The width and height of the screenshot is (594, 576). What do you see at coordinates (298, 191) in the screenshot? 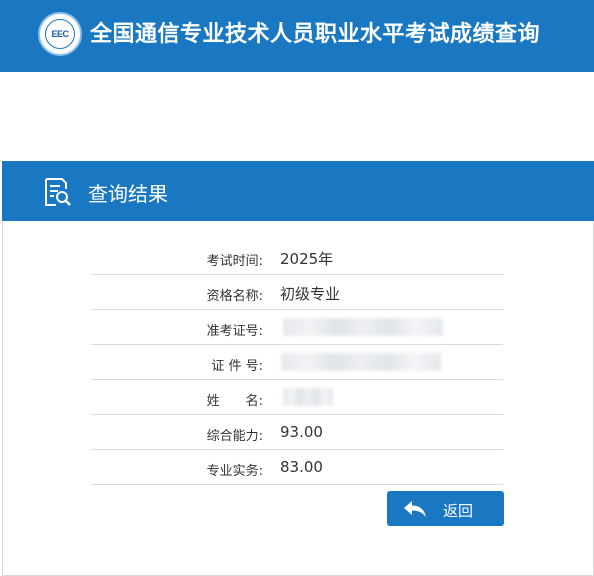
I see `results-panel-header: 查询结果` at bounding box center [298, 191].